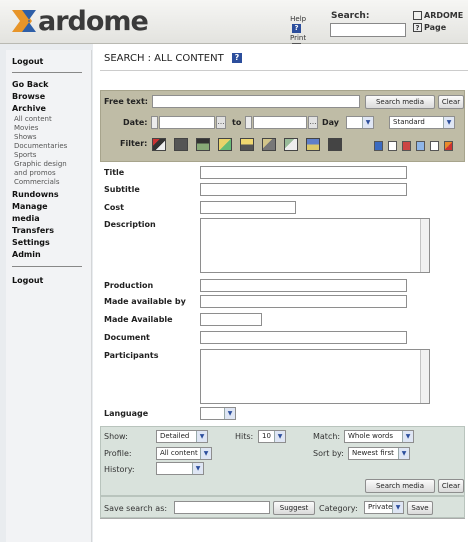 The width and height of the screenshot is (468, 542). I want to click on sidebar-item-go-back: Go Back, so click(30, 84).